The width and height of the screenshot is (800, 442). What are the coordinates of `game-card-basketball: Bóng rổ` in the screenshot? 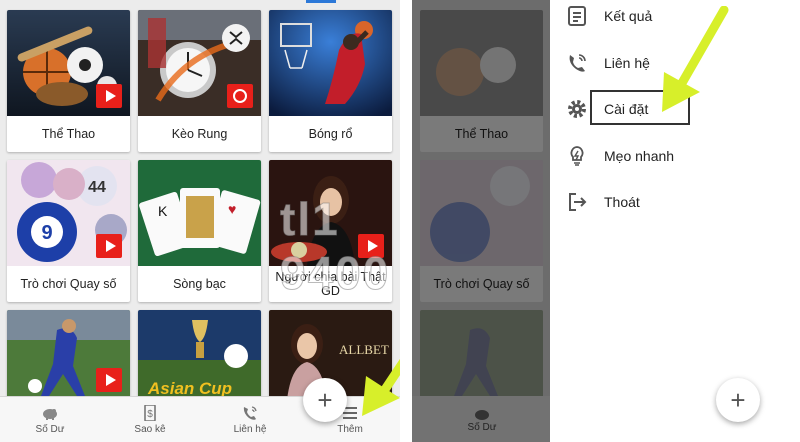 It's located at (330, 81).